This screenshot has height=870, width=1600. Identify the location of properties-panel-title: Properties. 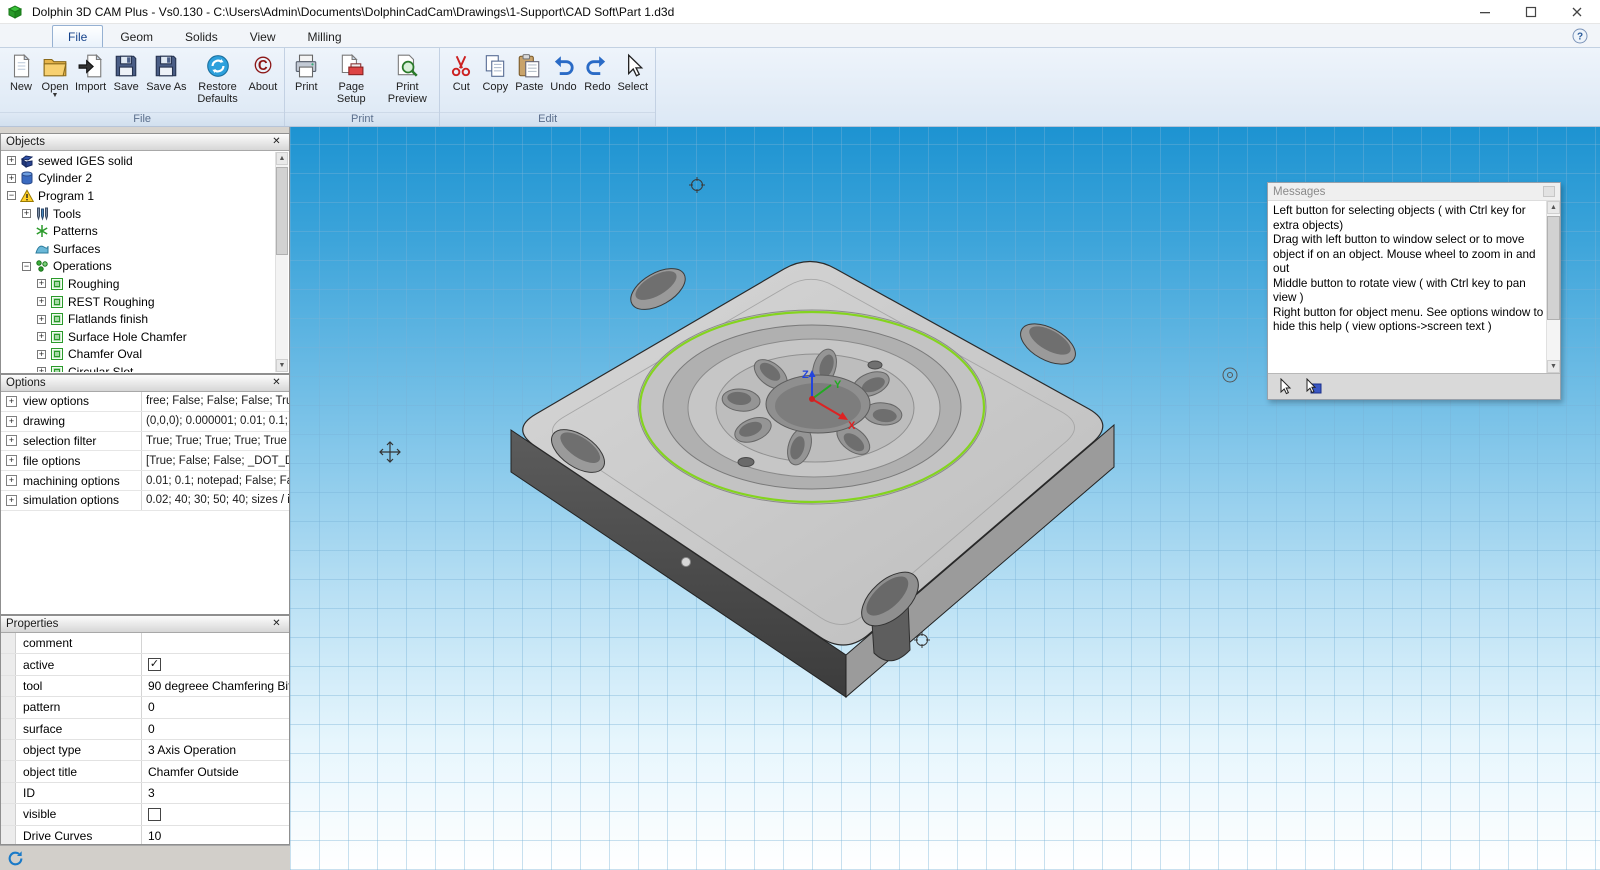
(32, 624).